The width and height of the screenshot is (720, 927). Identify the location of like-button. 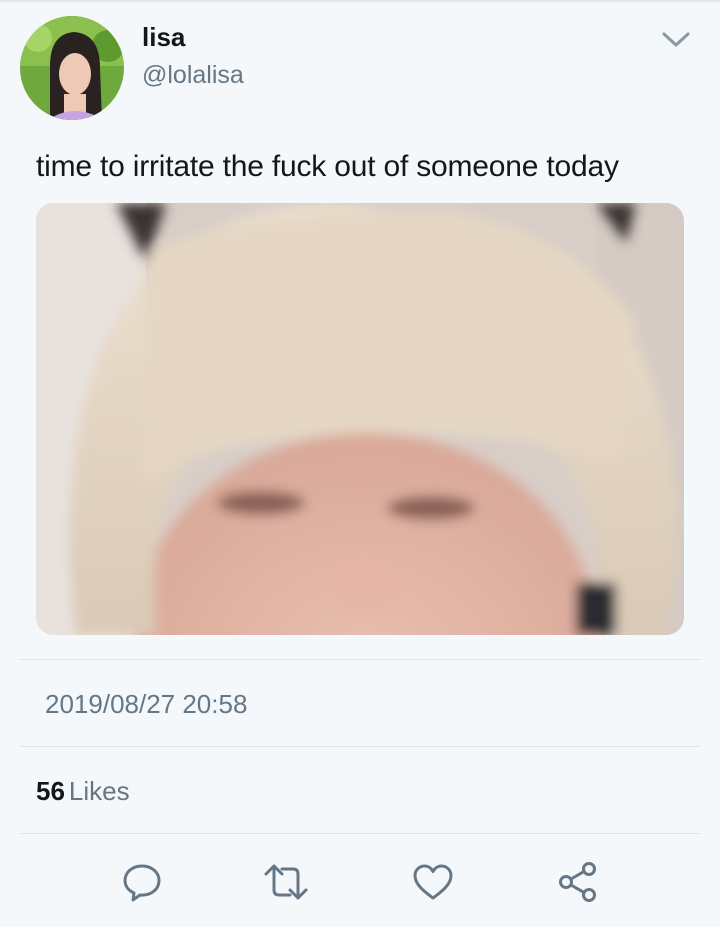
(433, 882).